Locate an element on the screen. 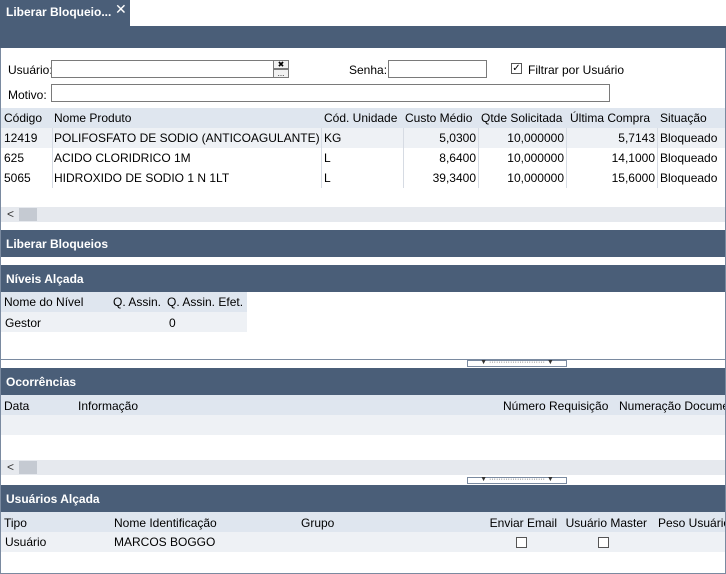 This screenshot has height=574, width=726. col-peso-usuario: Peso Usuário is located at coordinates (691, 523).